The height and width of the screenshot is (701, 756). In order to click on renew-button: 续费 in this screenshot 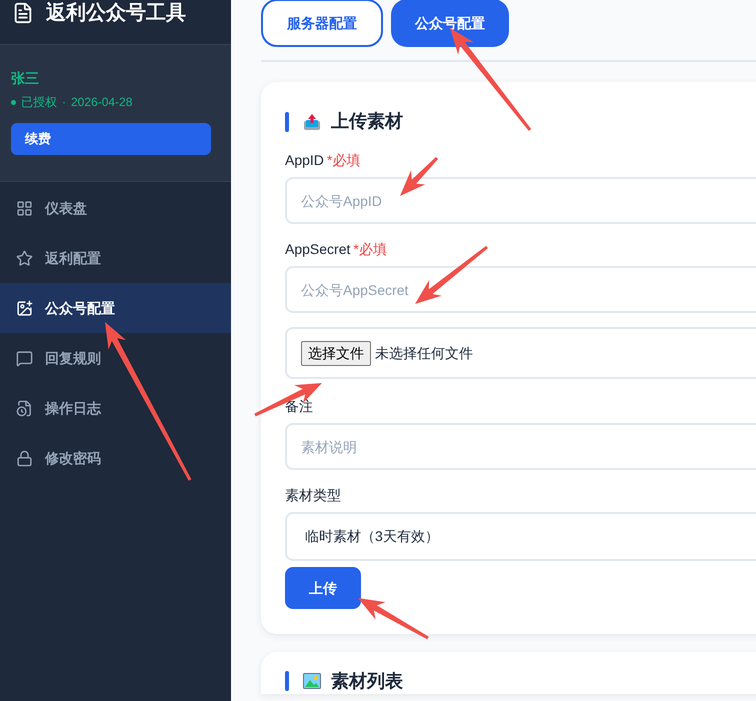, I will do `click(111, 139)`.